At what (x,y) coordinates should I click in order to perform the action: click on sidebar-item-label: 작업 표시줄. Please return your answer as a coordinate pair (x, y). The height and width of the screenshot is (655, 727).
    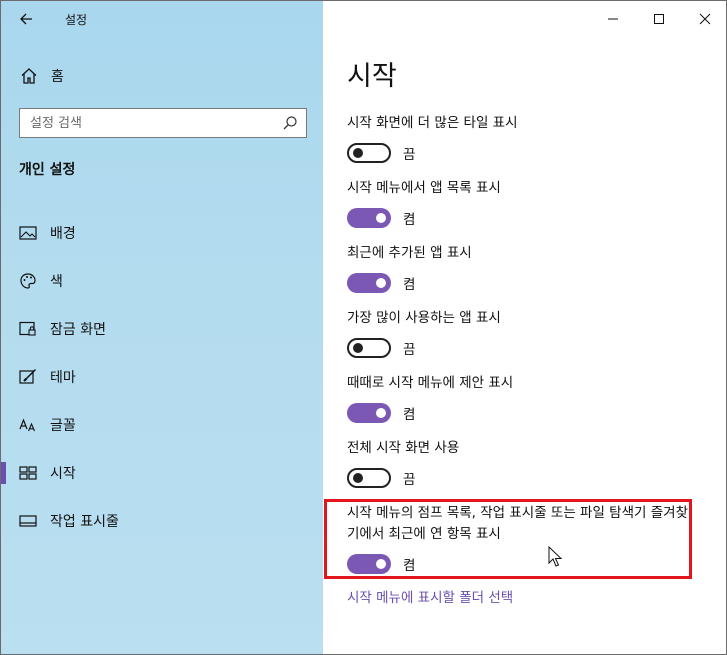
    Looking at the image, I should click on (84, 522).